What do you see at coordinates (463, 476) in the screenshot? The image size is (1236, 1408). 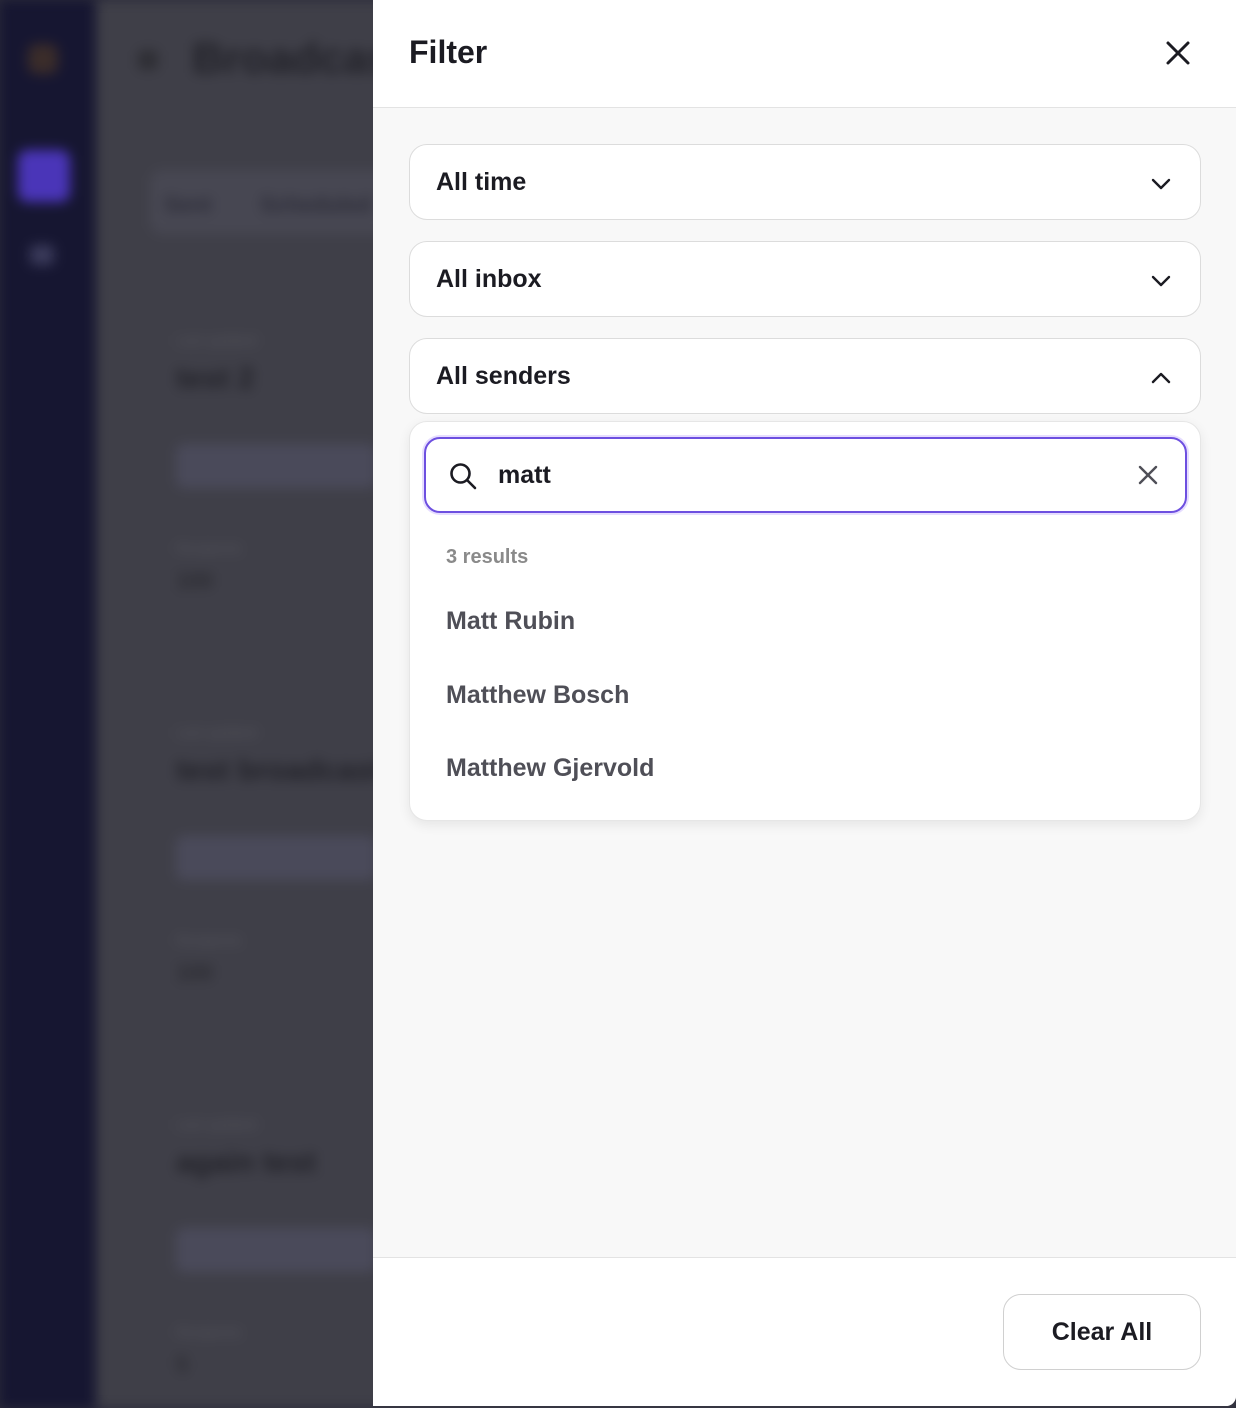 I see `search-icon` at bounding box center [463, 476].